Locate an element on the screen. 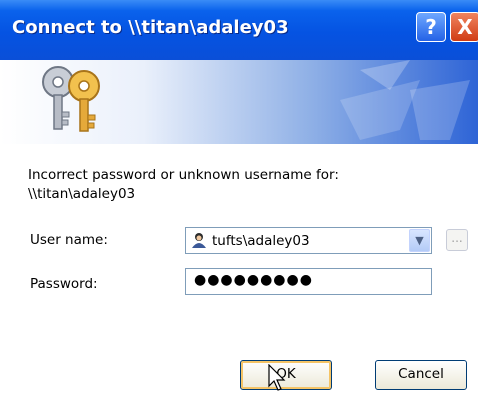 The height and width of the screenshot is (407, 478). password-value: ●●●●●●●●● is located at coordinates (253, 280).